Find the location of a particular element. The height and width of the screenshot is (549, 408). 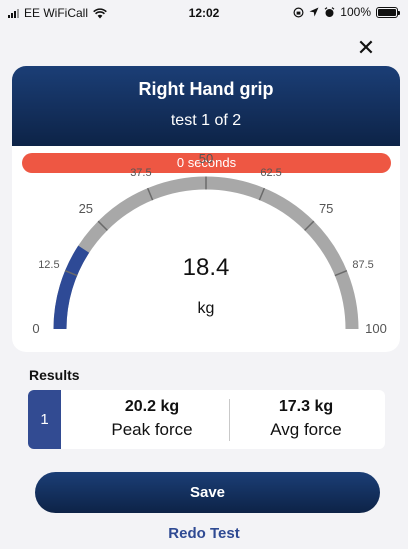

result-index: 1 is located at coordinates (44, 419).